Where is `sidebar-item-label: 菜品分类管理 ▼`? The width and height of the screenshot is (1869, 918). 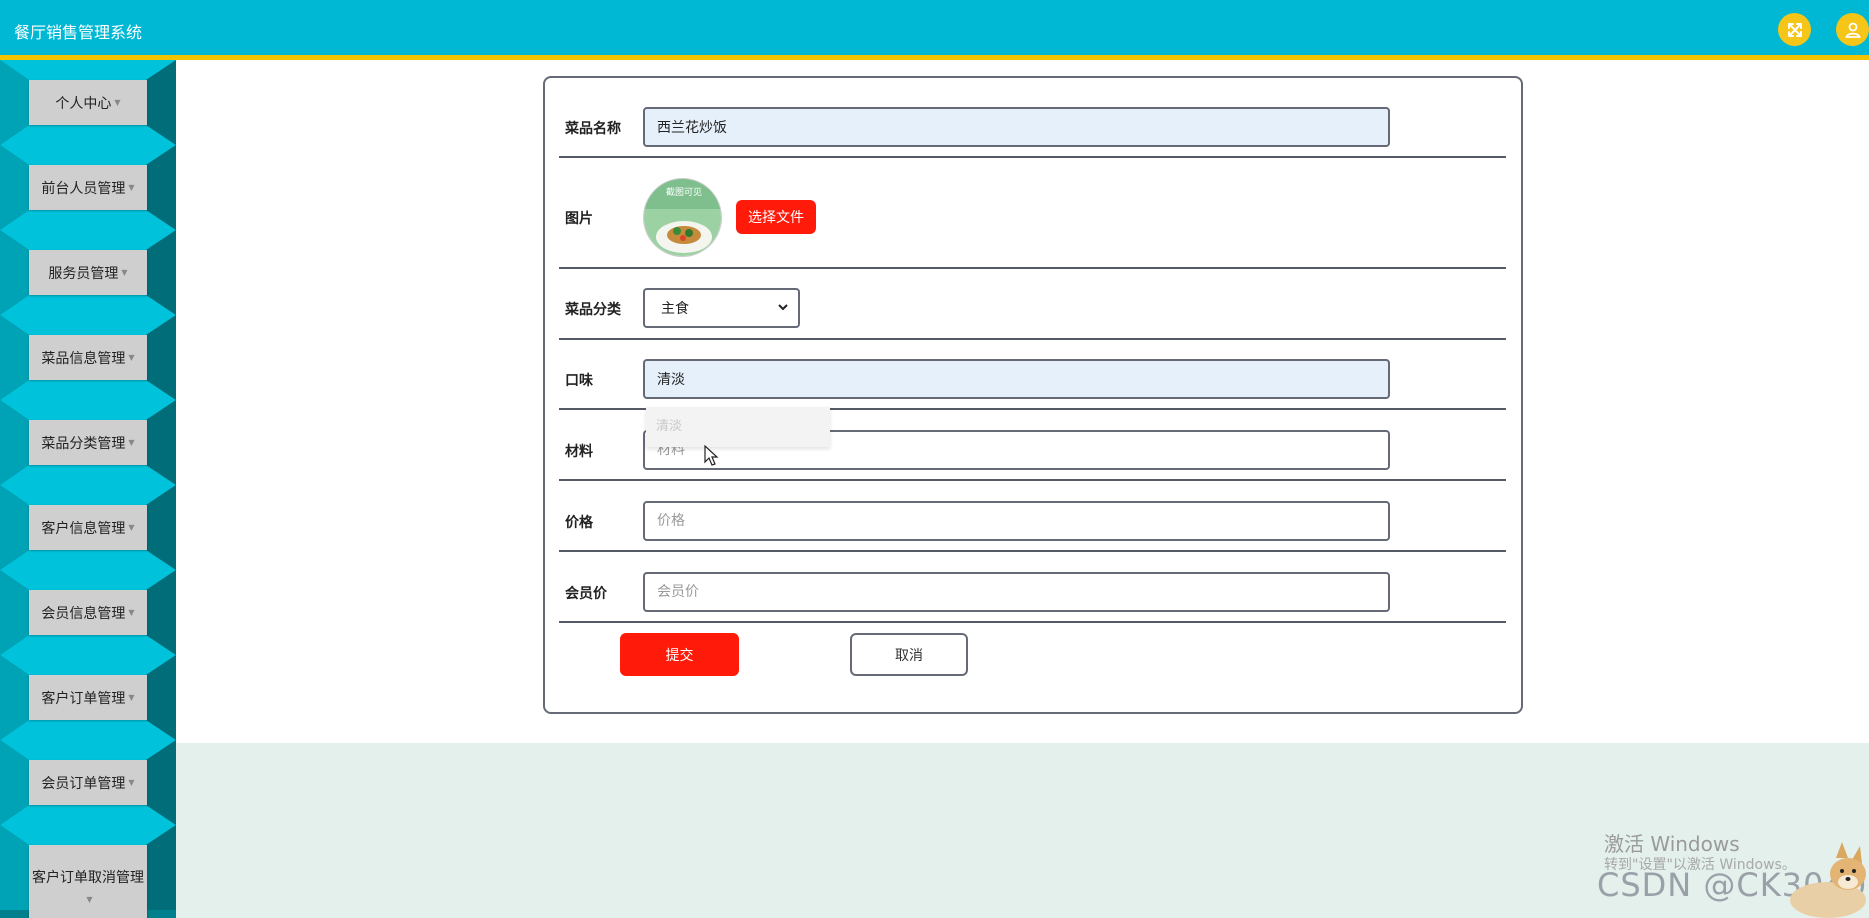
sidebar-item-label: 菜品分类管理 ▼ is located at coordinates (88, 442).